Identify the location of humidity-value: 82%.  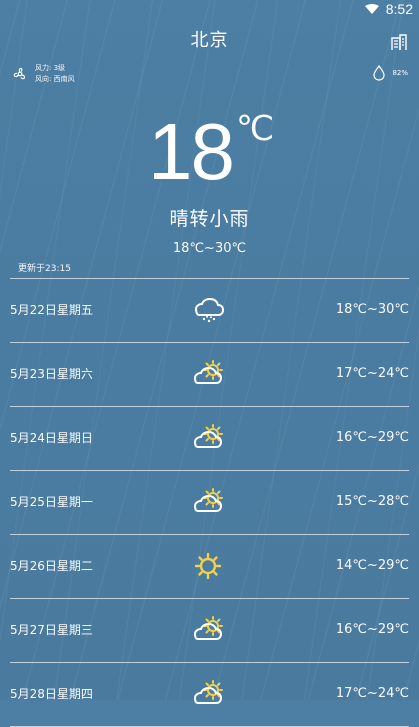
(400, 72).